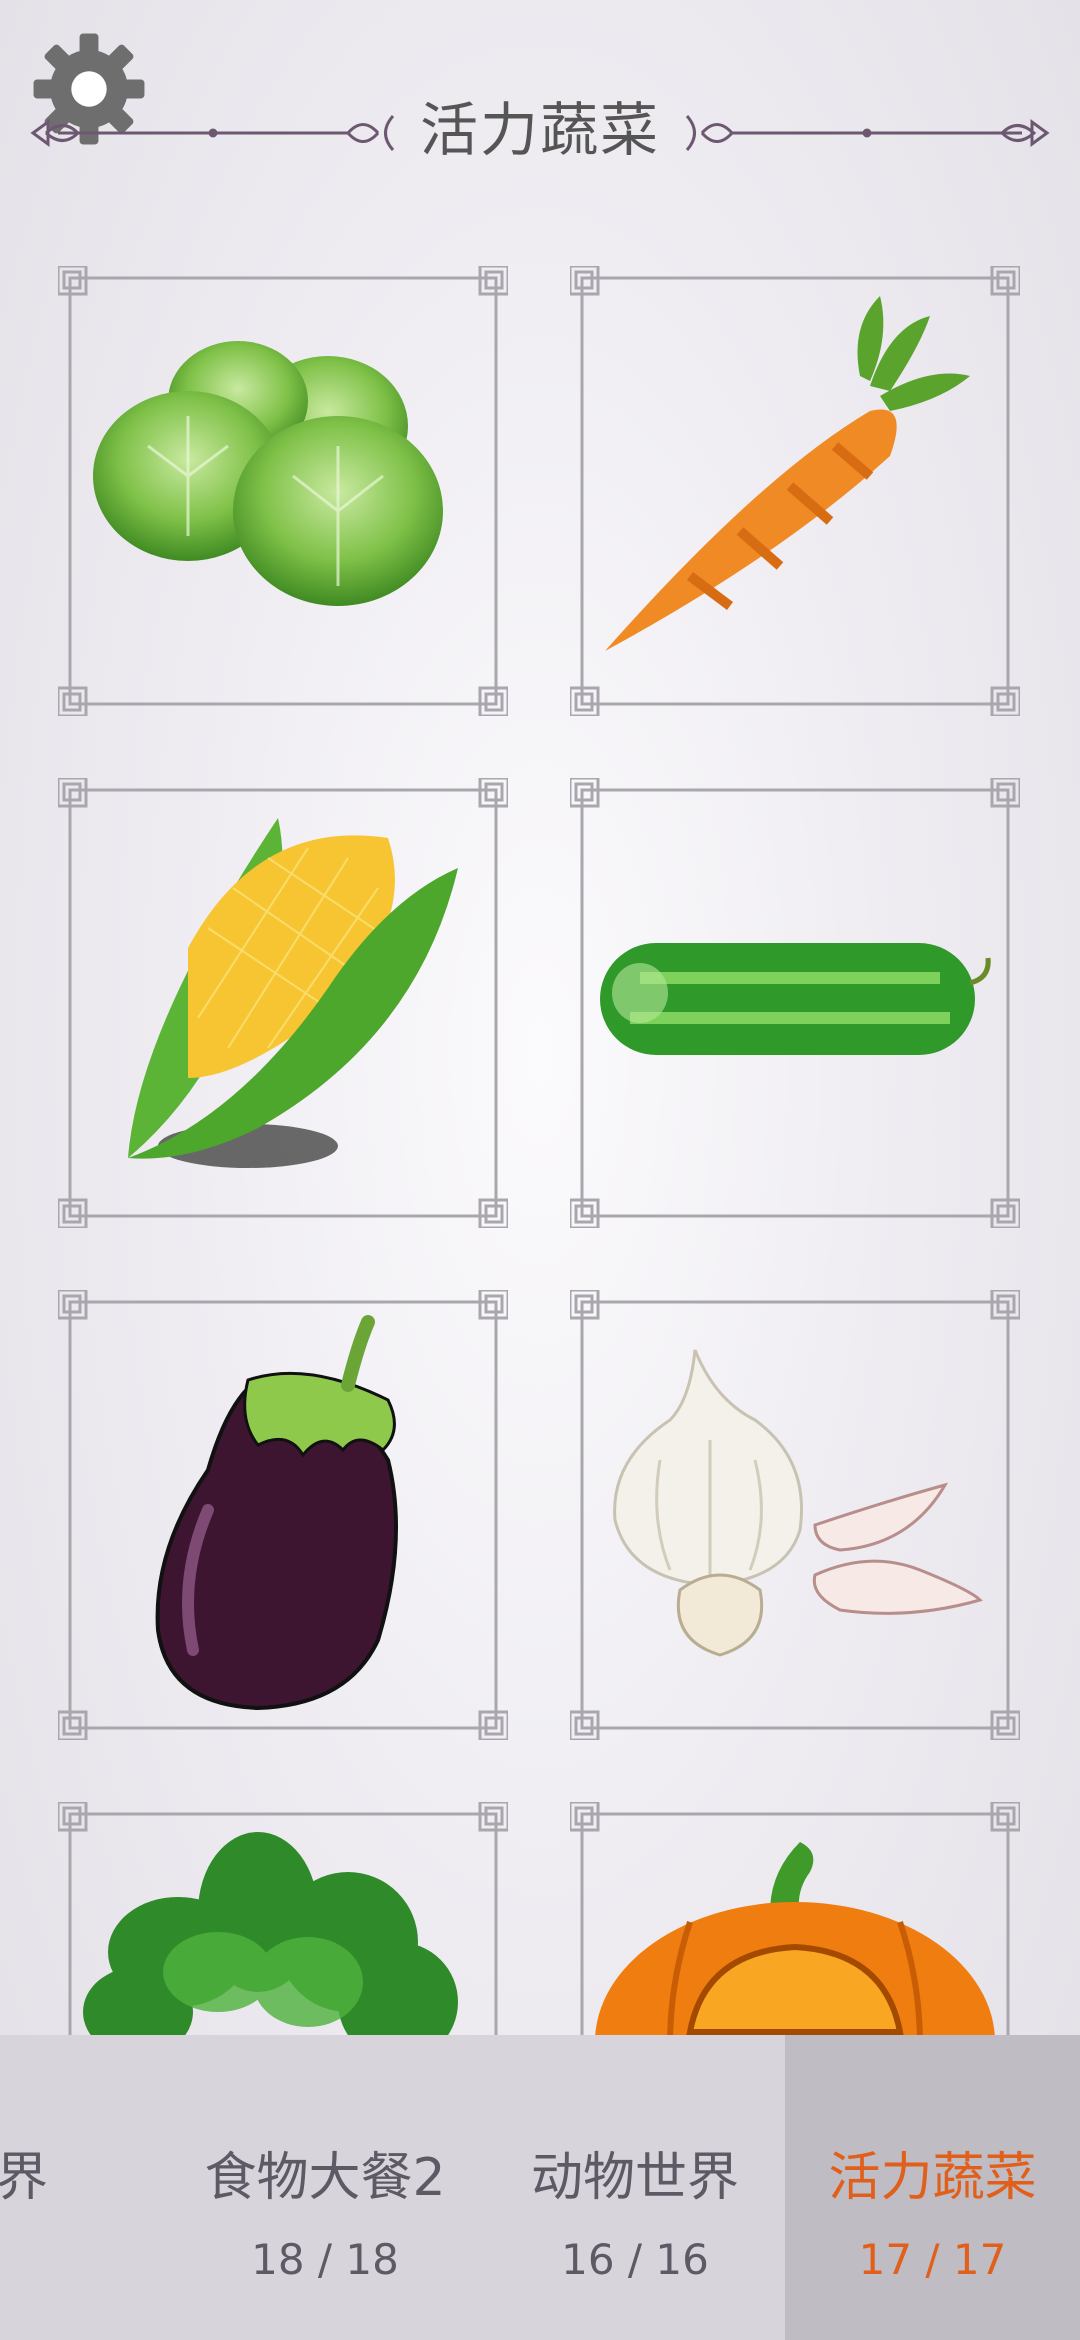 Image resolution: width=1080 pixels, height=2340 pixels. Describe the element at coordinates (798, 1503) in the screenshot. I see `garlic-image` at that location.